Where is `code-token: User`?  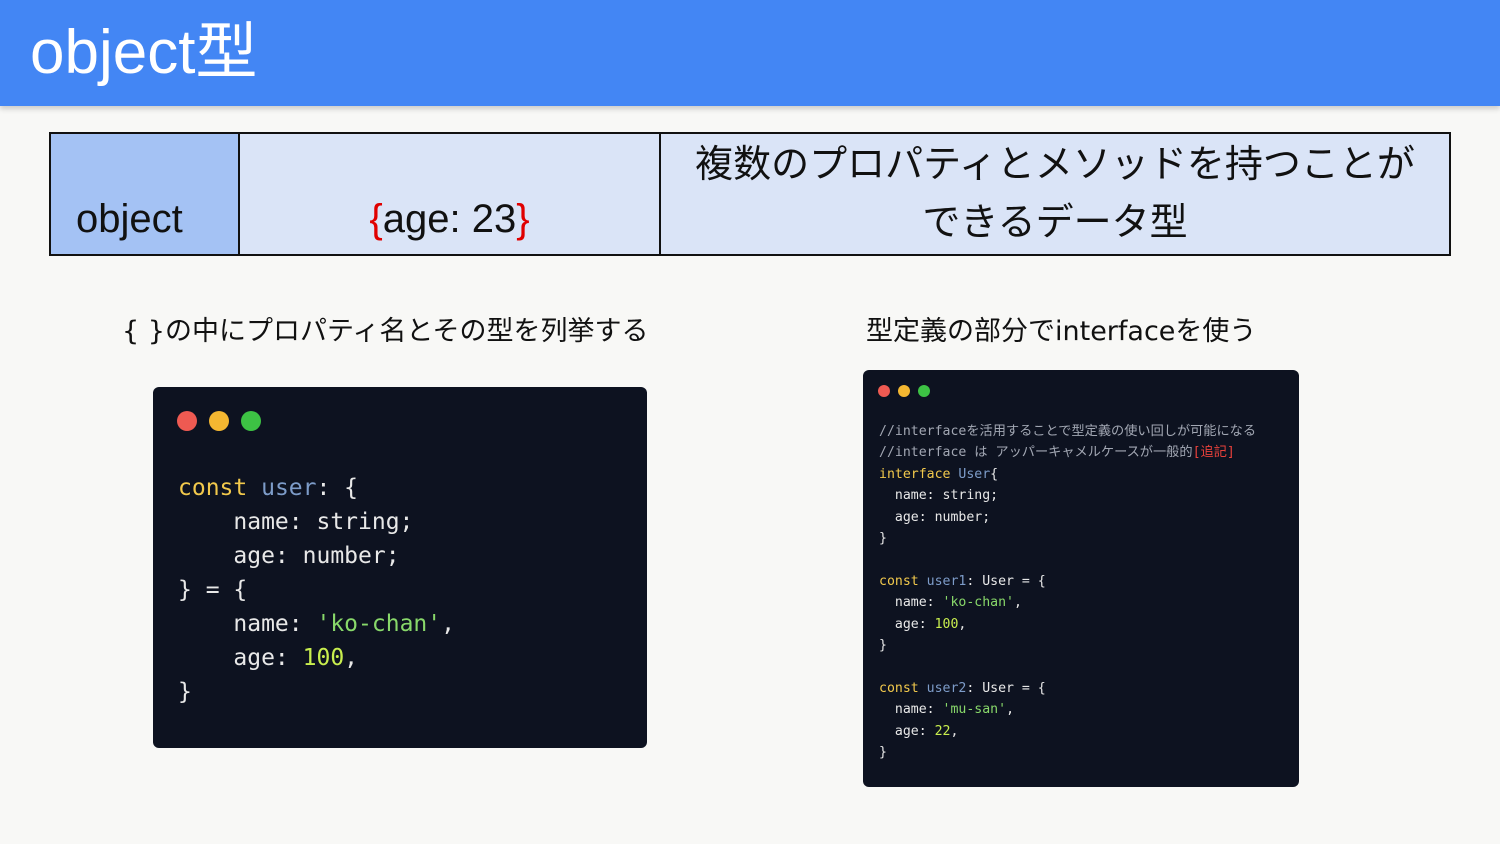
code-token: User is located at coordinates (974, 474).